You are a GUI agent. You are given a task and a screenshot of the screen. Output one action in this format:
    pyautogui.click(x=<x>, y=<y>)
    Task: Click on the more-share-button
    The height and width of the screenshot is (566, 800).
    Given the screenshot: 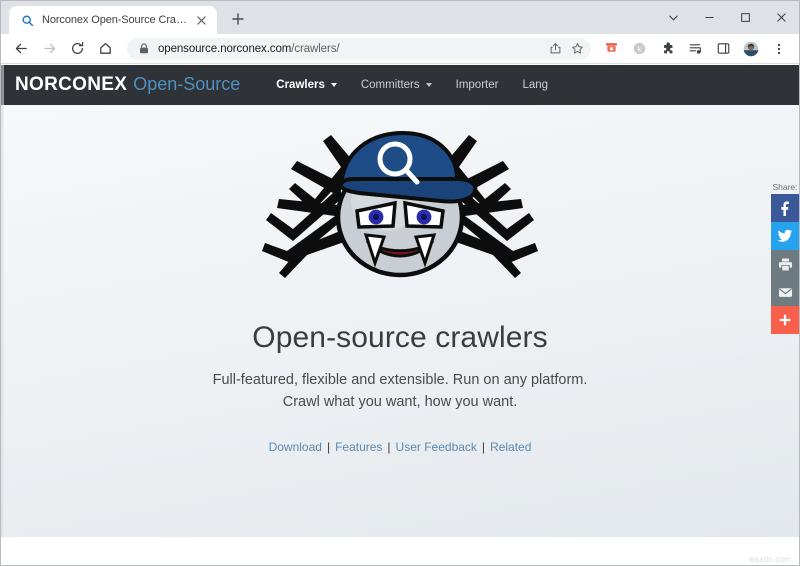 What is the action you would take?
    pyautogui.click(x=785, y=320)
    